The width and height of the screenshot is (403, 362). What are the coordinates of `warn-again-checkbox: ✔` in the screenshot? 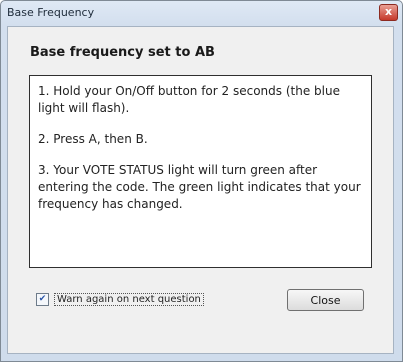 It's located at (42, 299).